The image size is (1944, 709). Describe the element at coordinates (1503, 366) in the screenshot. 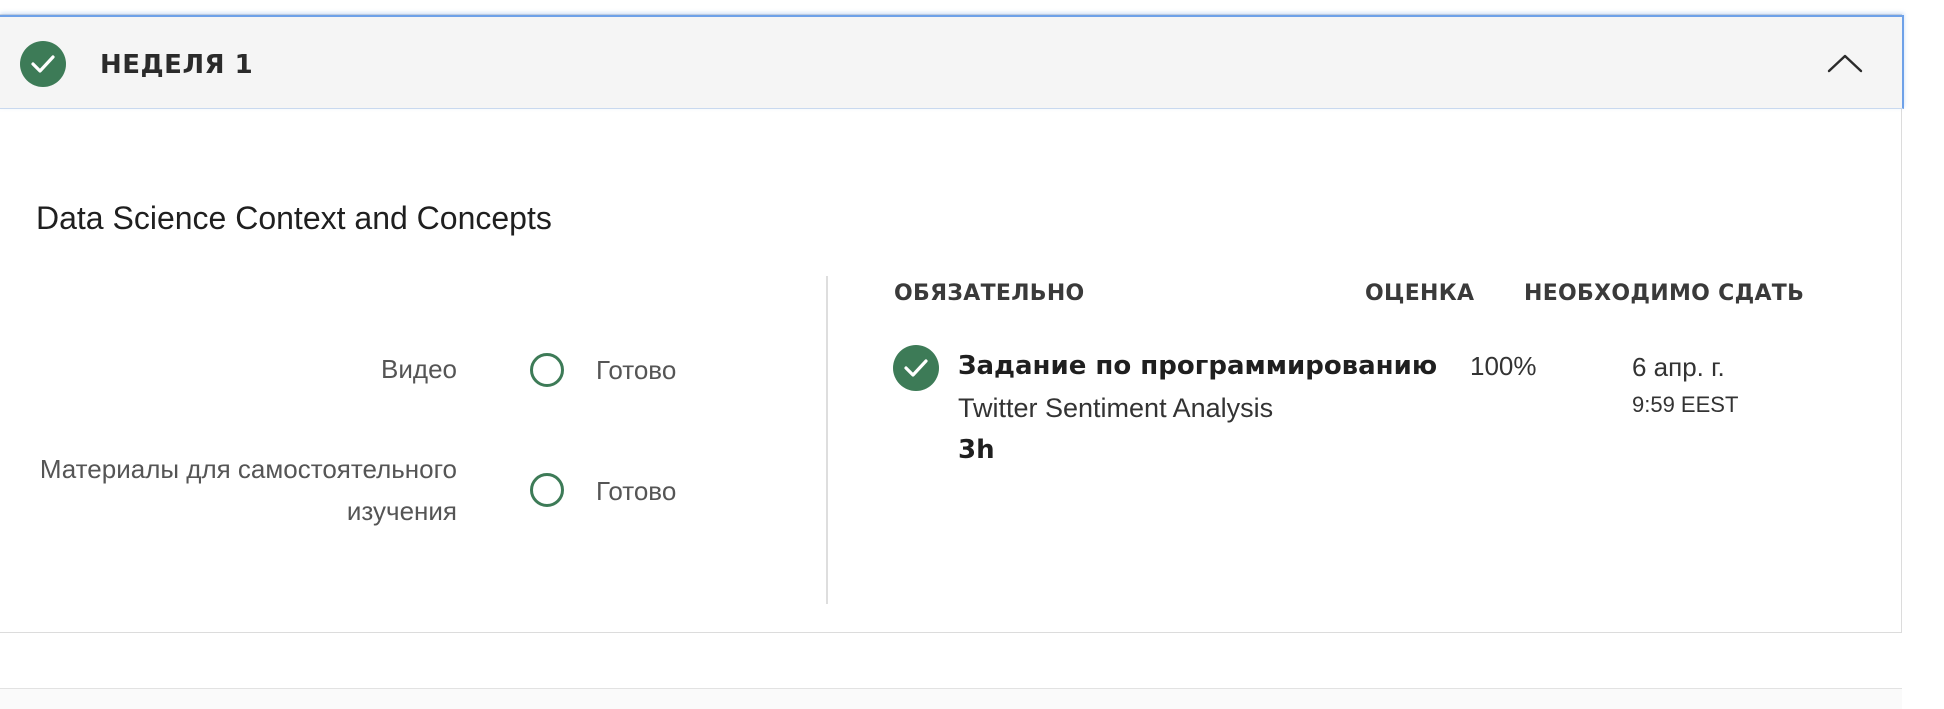

I see `assignment-grade: 100%` at that location.